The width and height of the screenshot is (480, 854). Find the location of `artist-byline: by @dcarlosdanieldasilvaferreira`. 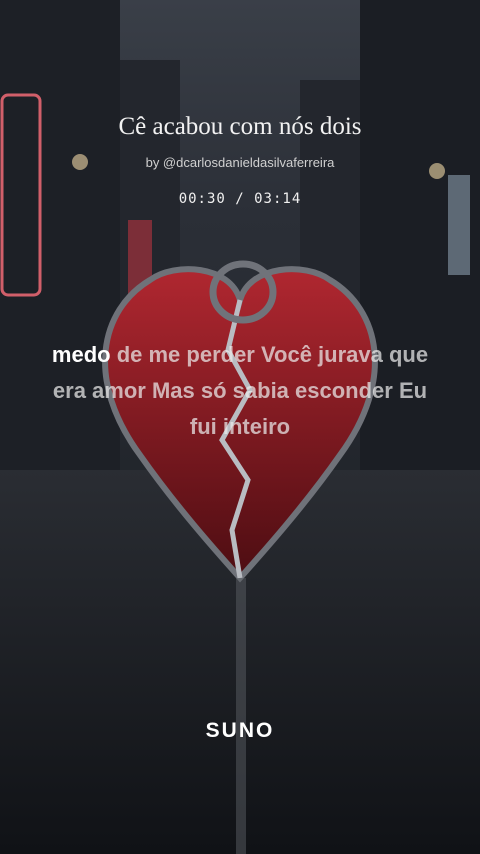

artist-byline: by @dcarlosdanieldasilvaferreira is located at coordinates (240, 162).